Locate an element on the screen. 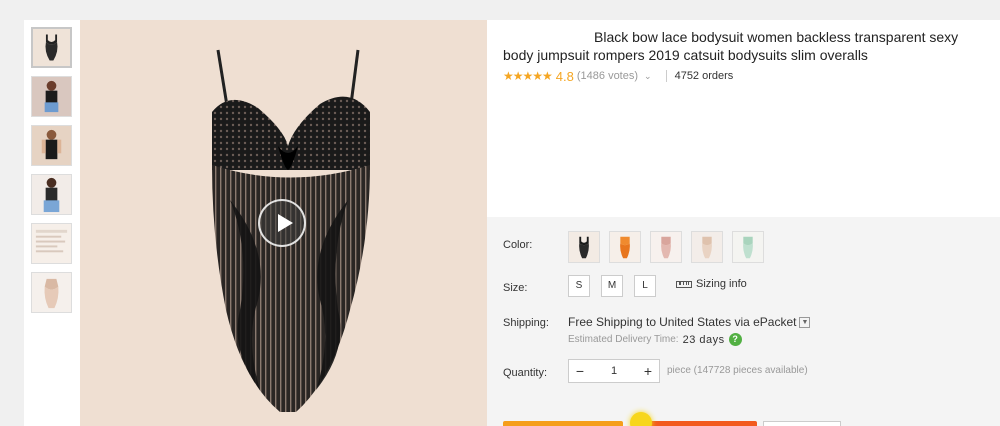 This screenshot has width=1000, height=426. shipping-destination: United States via ePacket is located at coordinates (727, 322).